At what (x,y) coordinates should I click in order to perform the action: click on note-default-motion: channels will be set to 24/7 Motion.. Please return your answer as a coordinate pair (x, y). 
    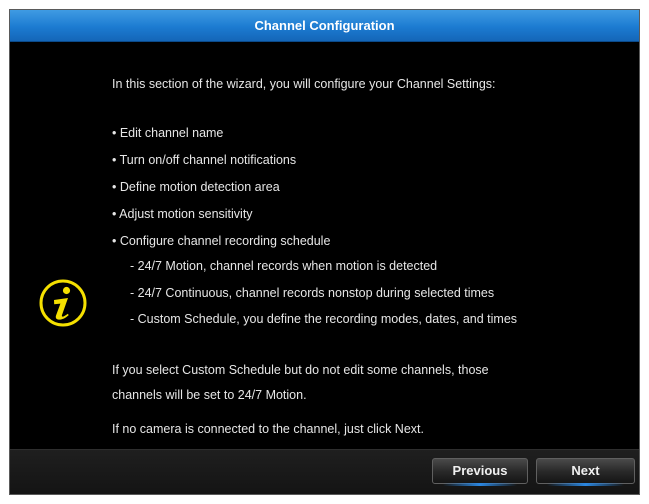
    Looking at the image, I should click on (209, 395).